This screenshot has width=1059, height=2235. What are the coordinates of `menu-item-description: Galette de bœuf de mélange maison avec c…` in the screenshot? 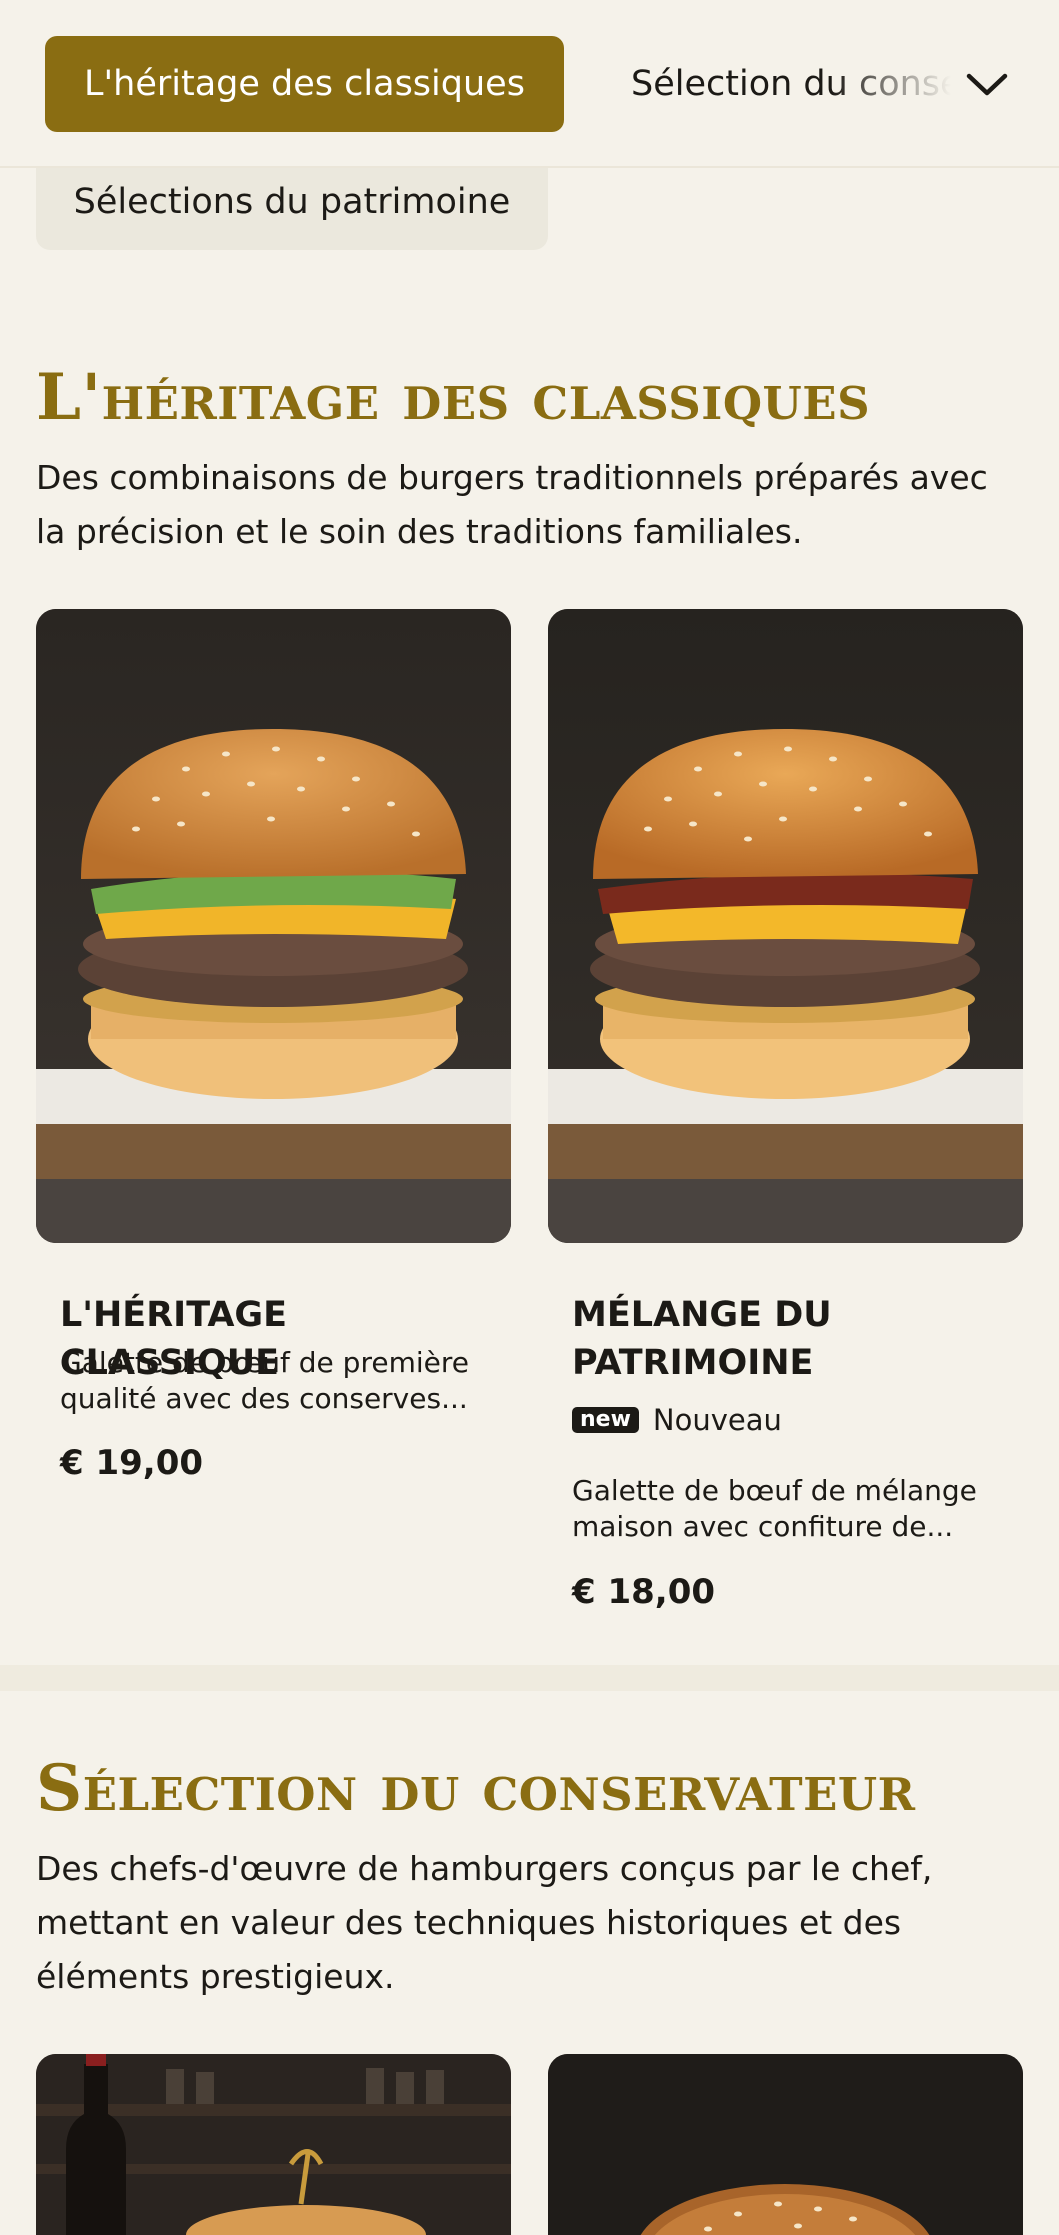 It's located at (774, 1508).